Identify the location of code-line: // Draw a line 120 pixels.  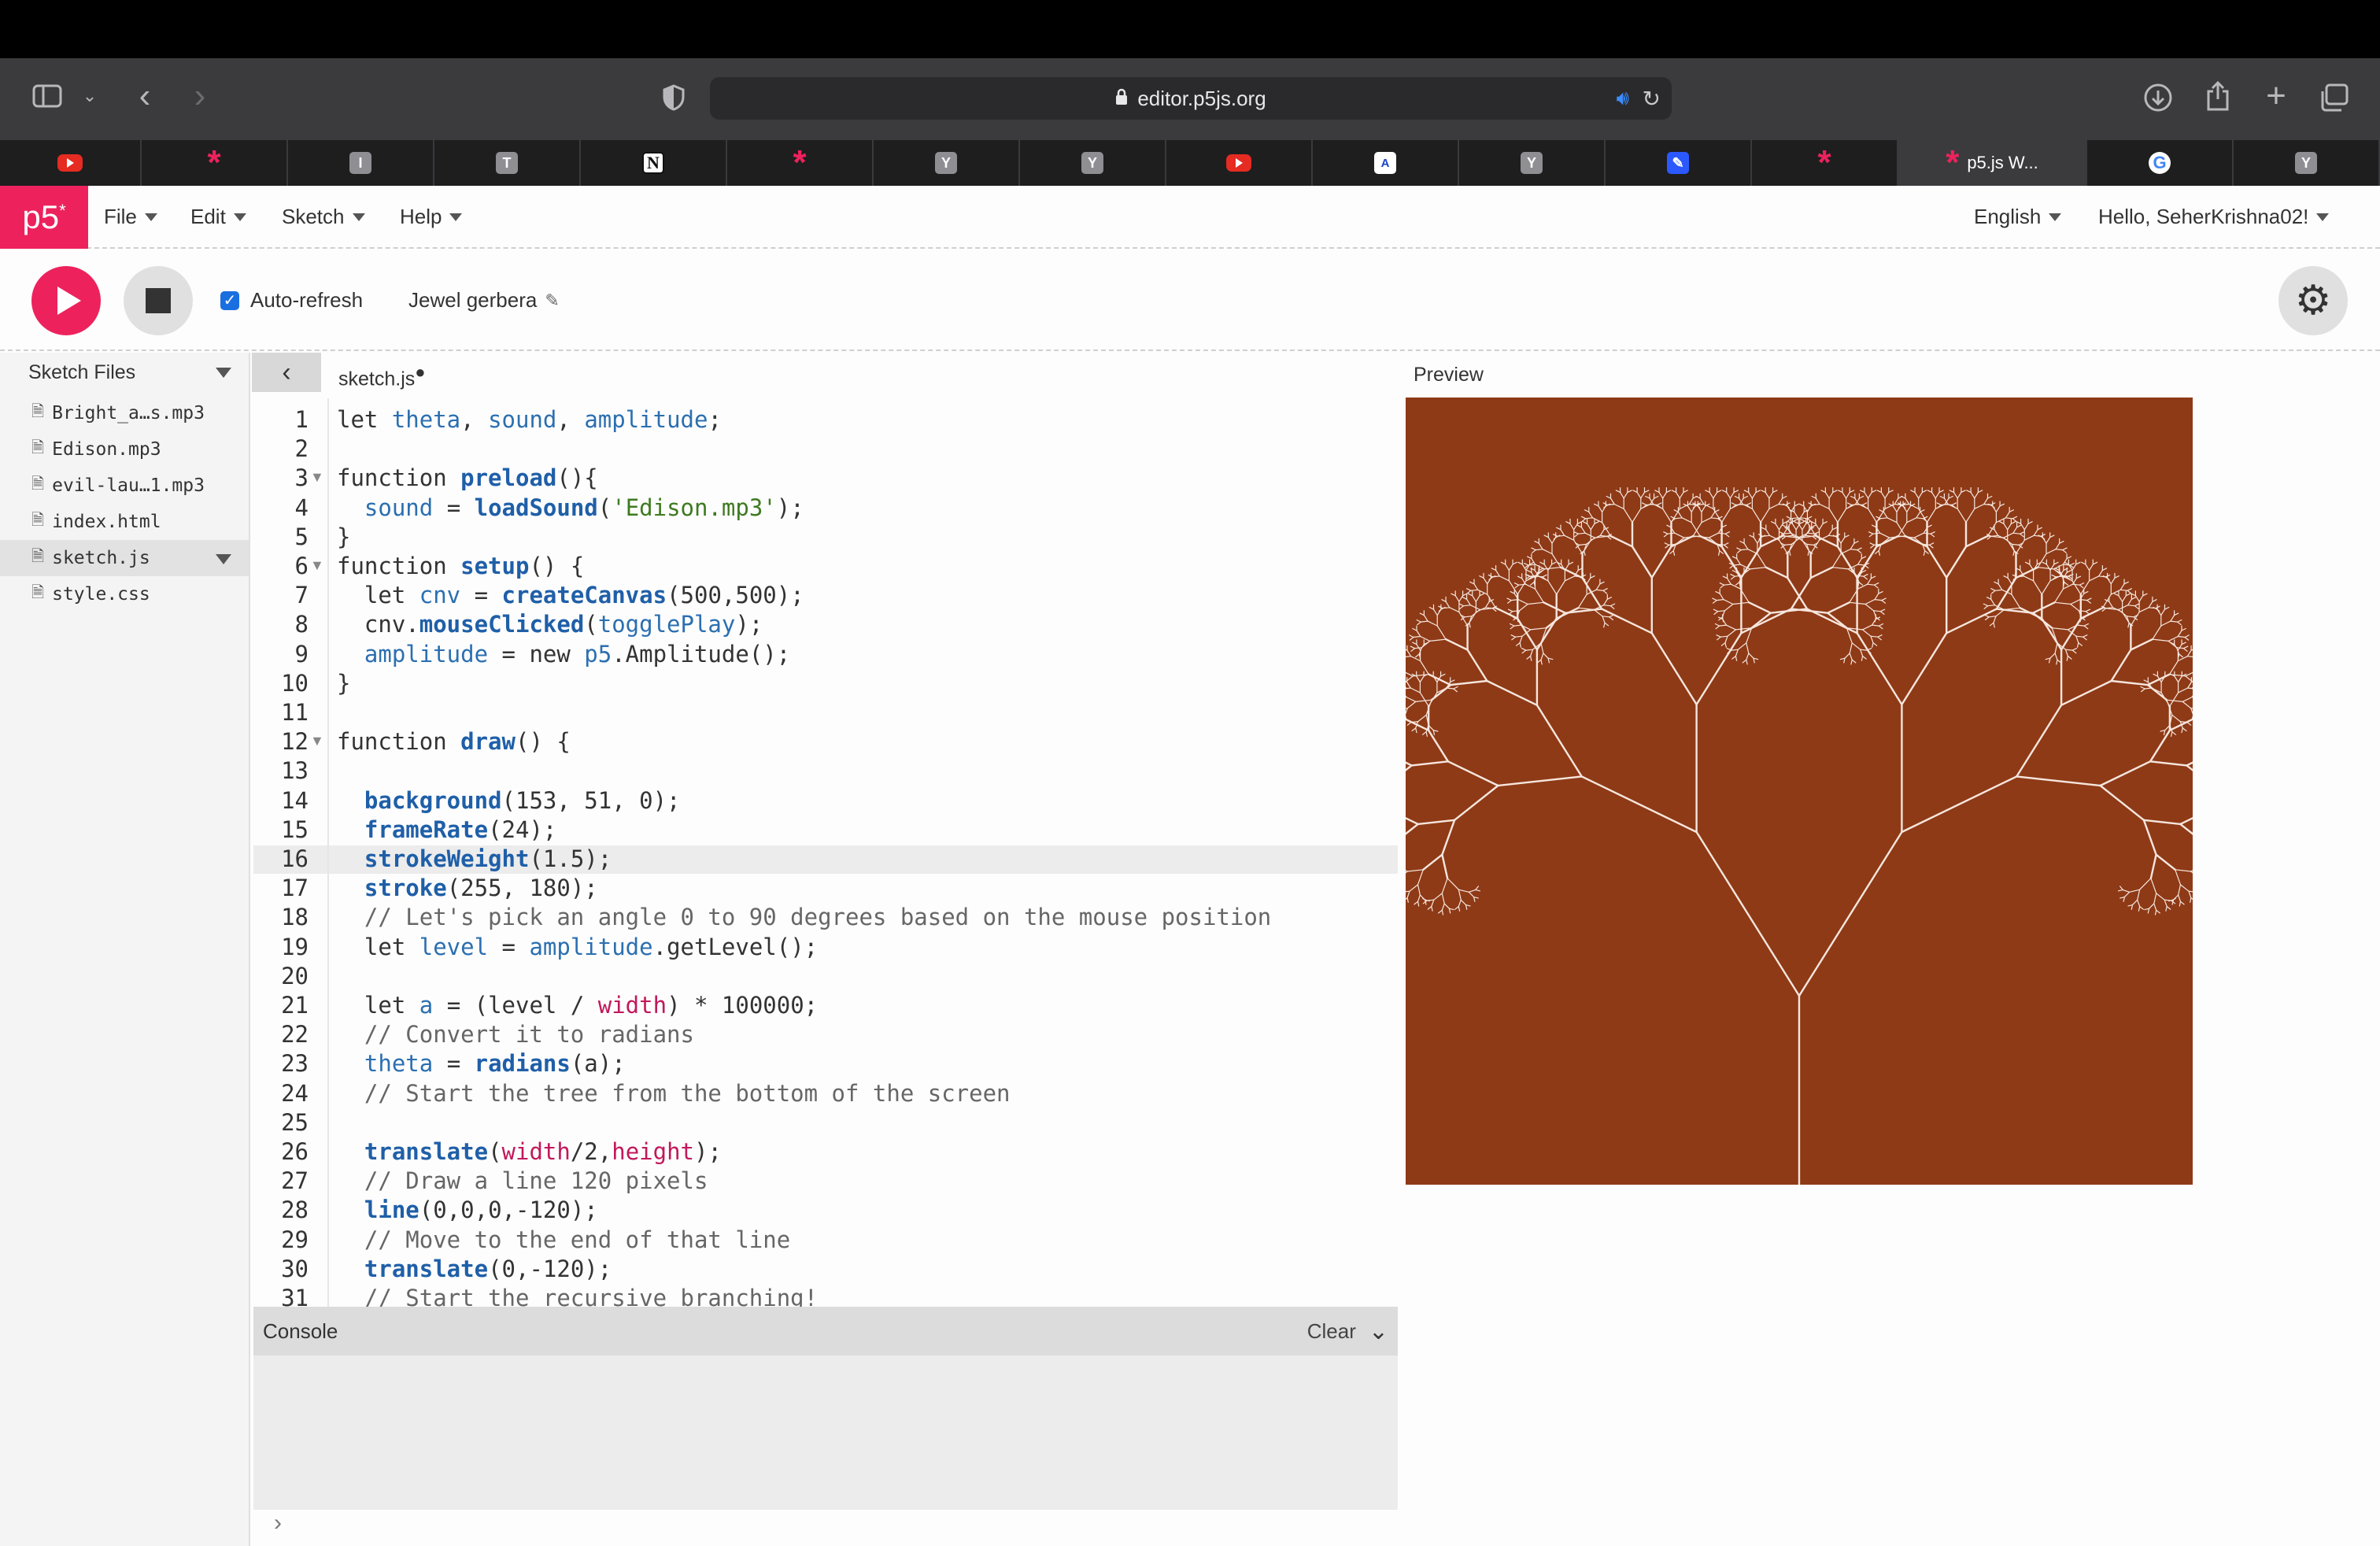
(522, 1180).